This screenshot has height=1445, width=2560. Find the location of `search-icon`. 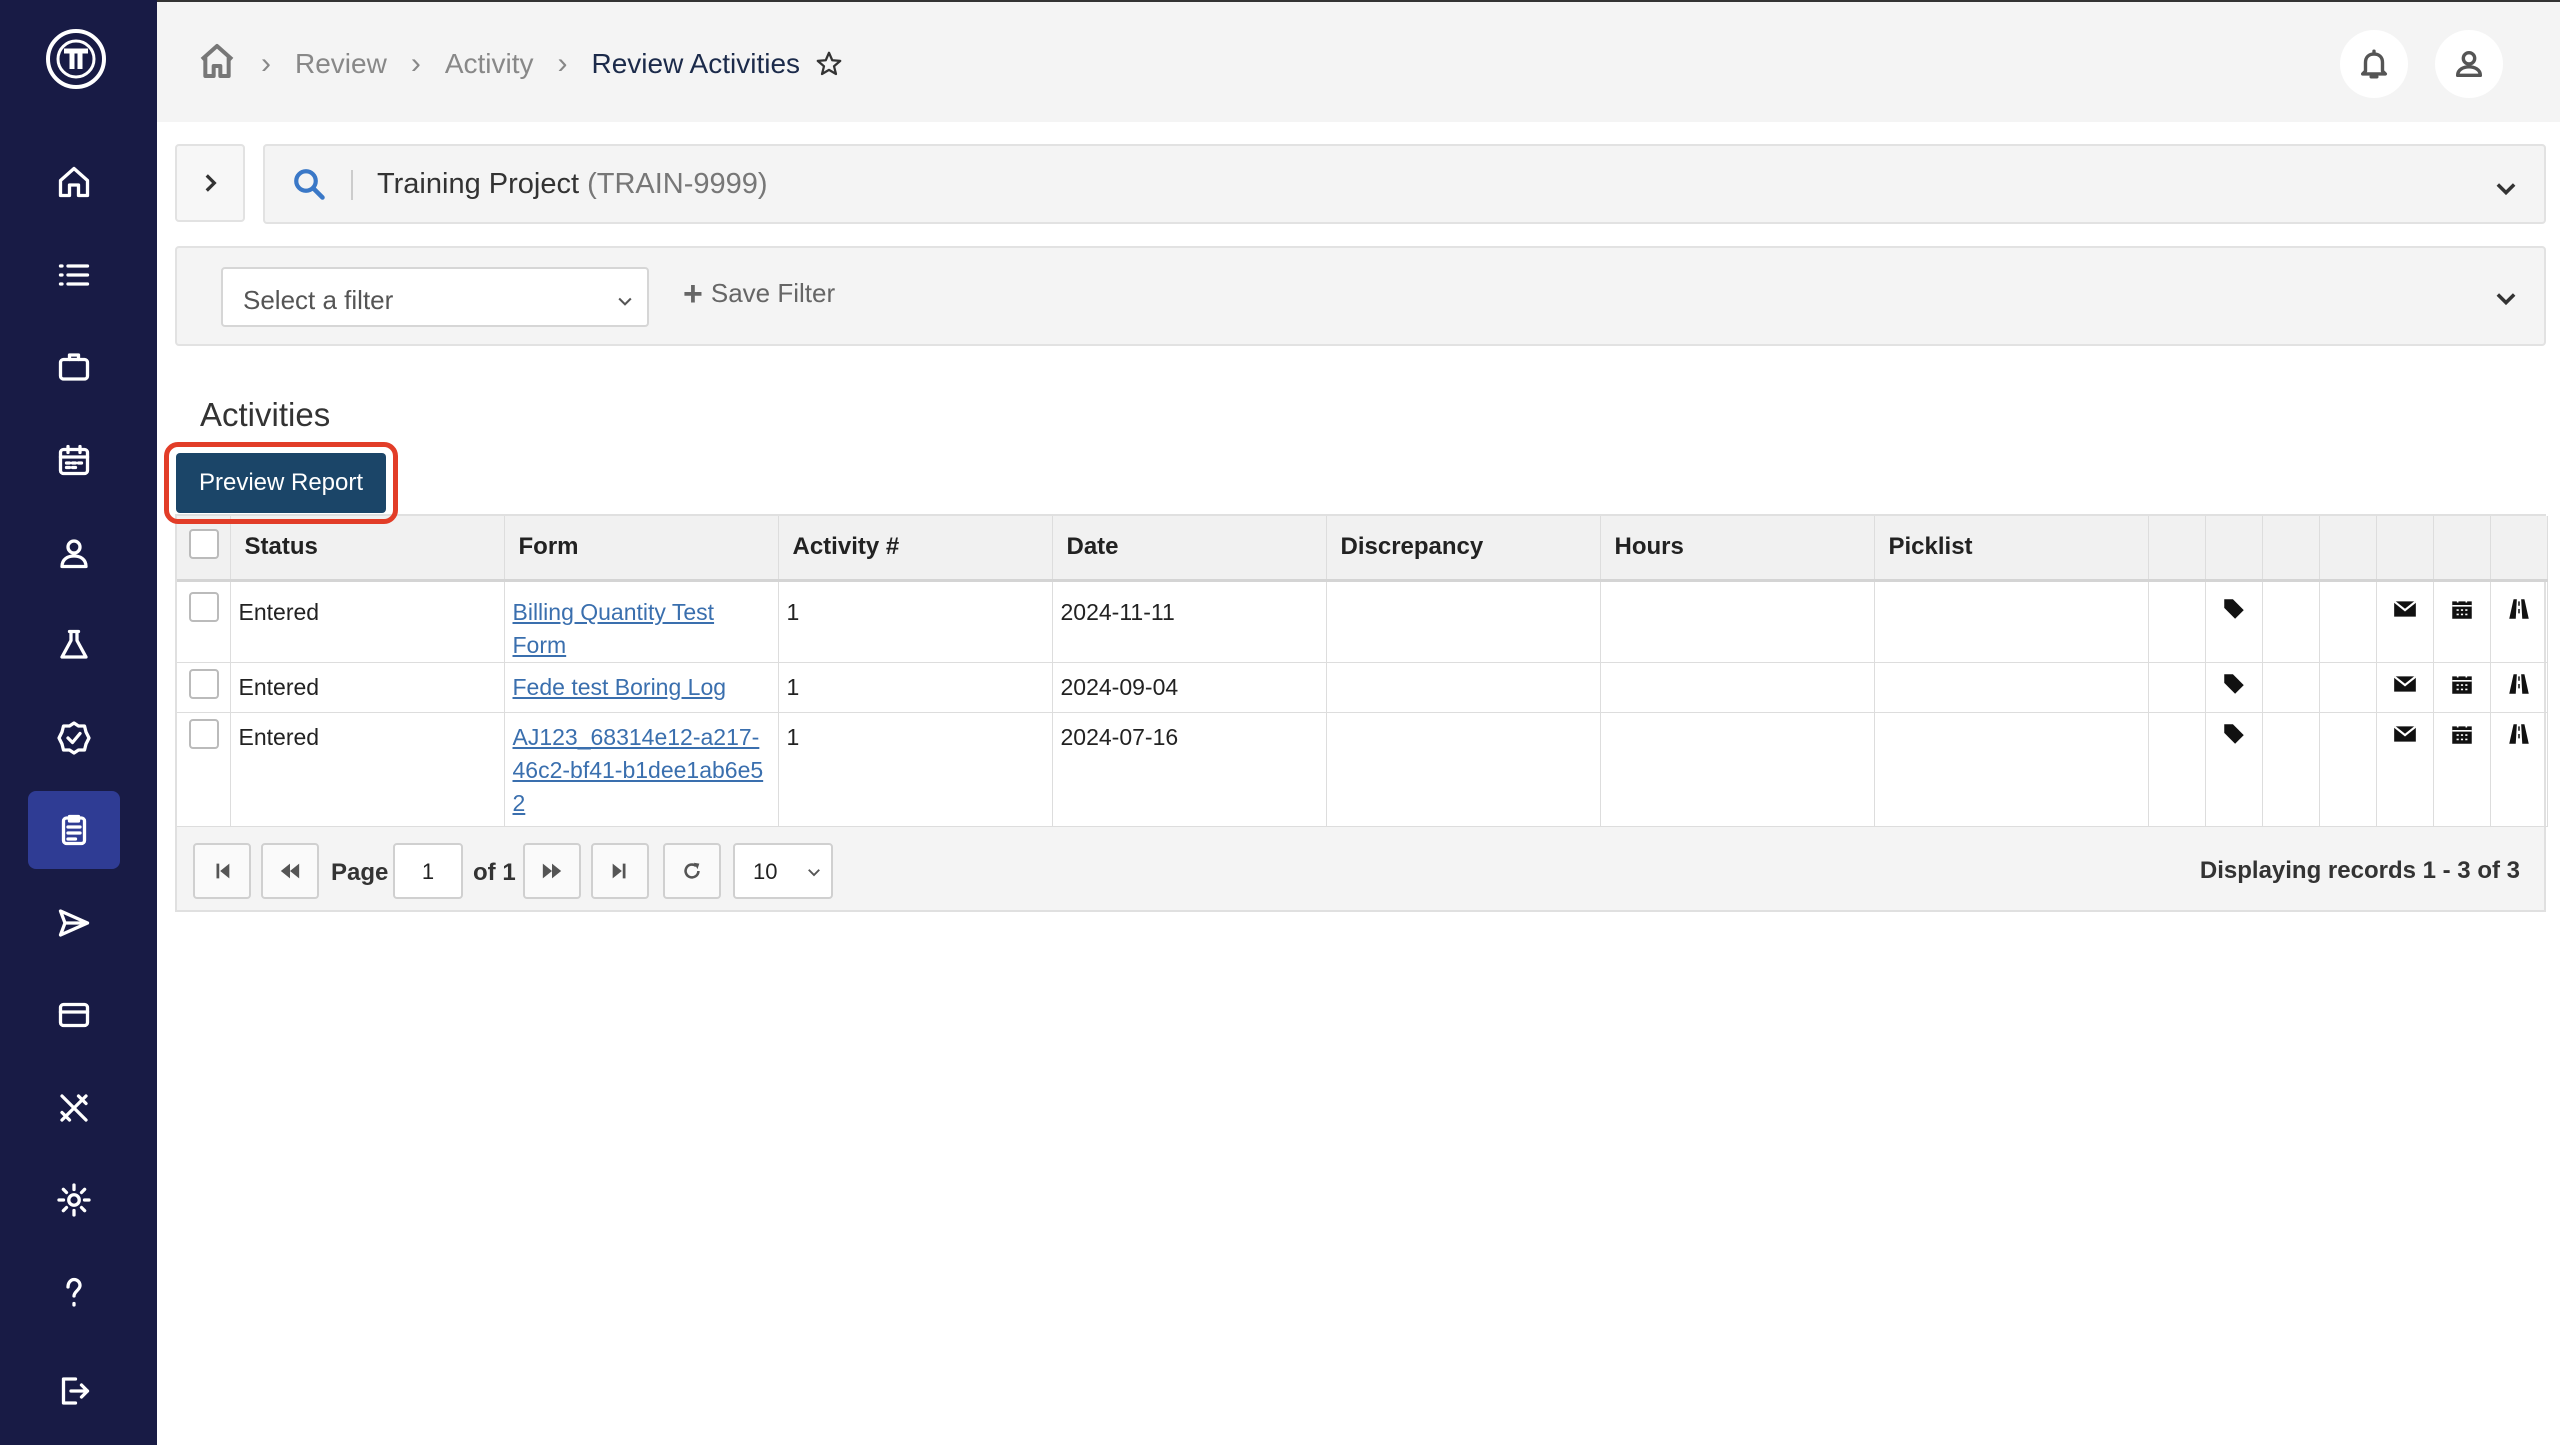

search-icon is located at coordinates (309, 184).